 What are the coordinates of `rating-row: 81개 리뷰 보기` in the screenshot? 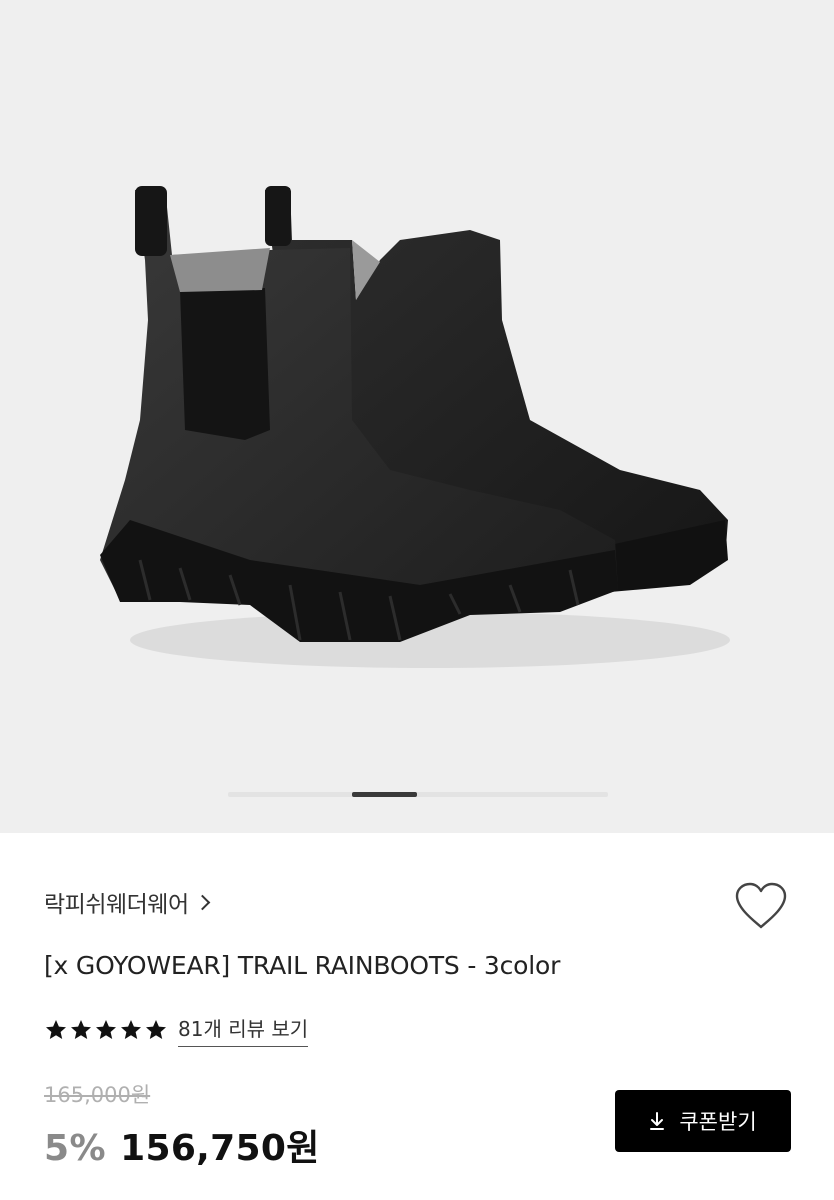 It's located at (176, 1030).